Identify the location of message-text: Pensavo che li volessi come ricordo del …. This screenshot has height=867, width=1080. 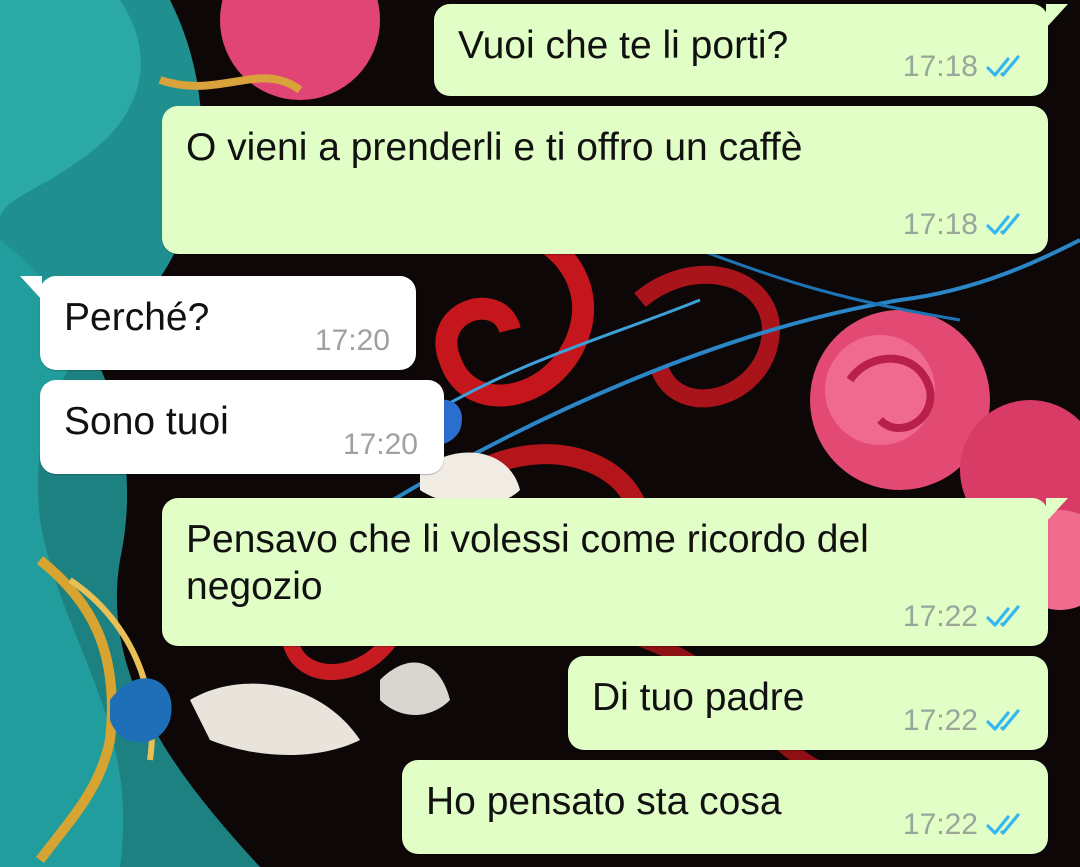
(527, 563).